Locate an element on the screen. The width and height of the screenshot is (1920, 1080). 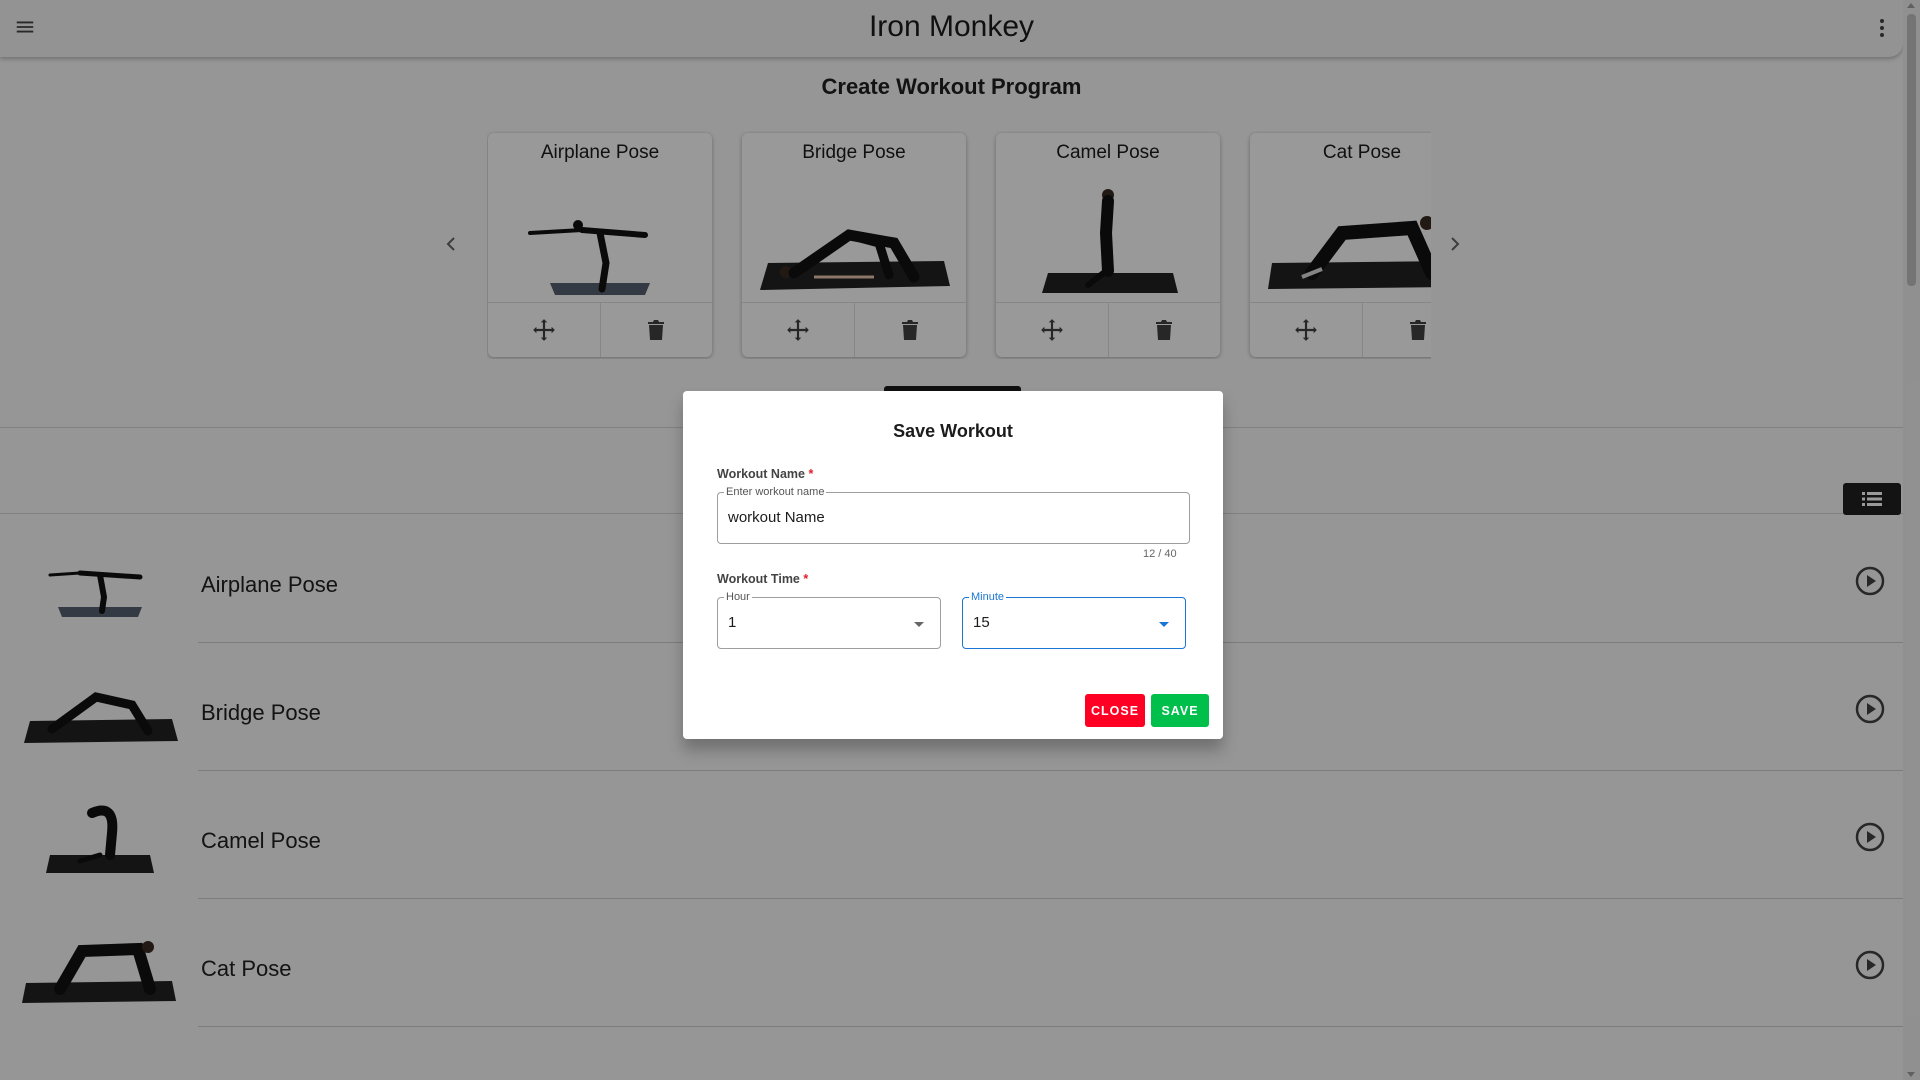
close-button: CLOSE is located at coordinates (1115, 710).